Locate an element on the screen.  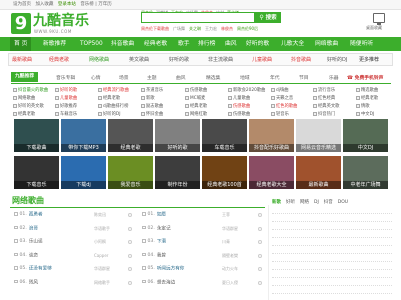
nav-item-classic: 经典老歌 is located at coordinates (155, 44).